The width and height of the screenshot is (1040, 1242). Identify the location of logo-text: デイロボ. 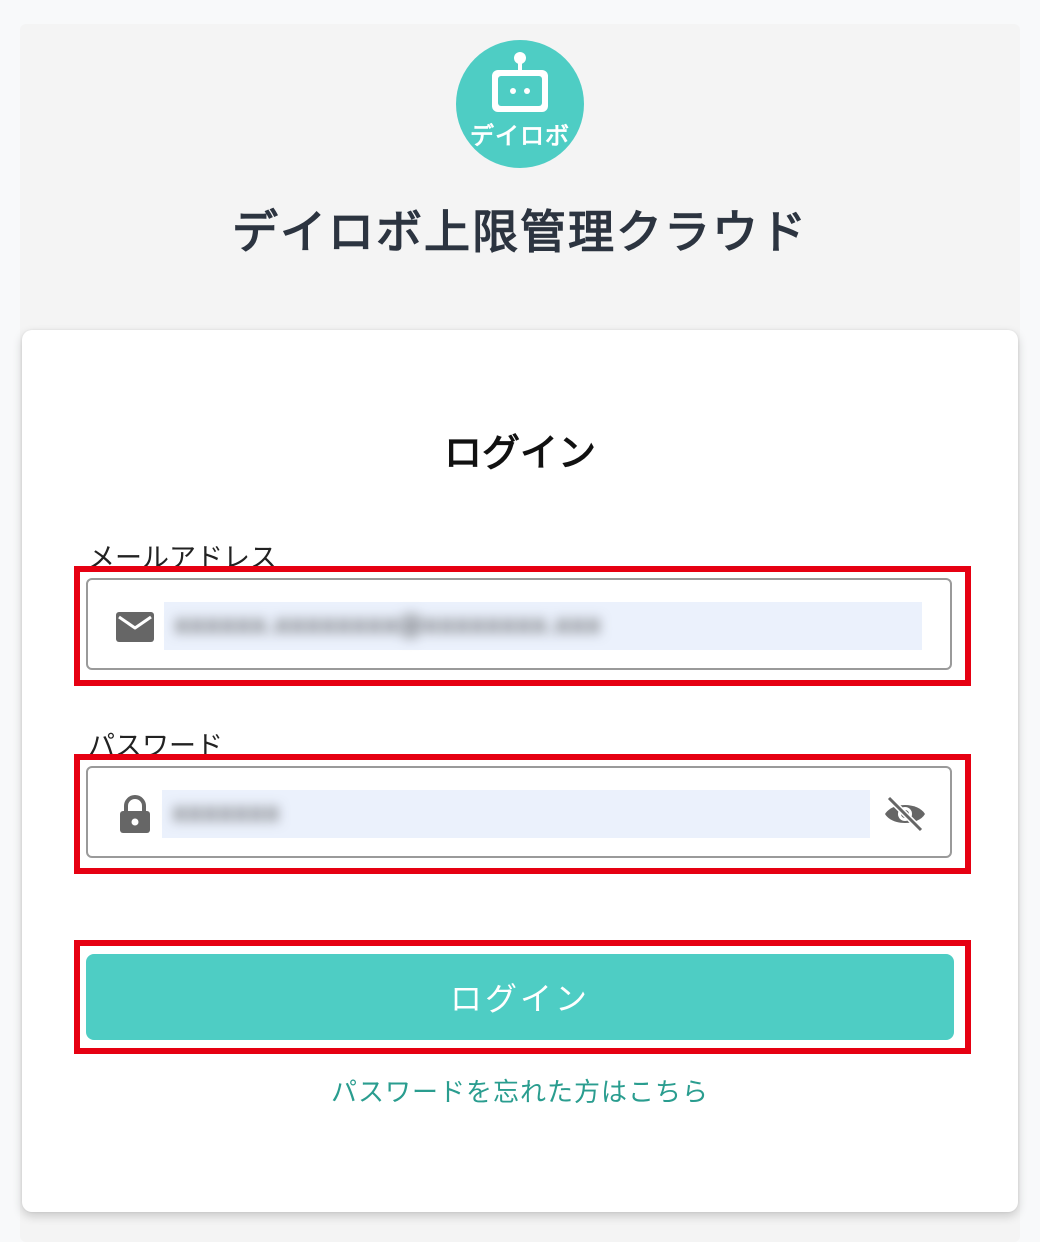
(520, 136).